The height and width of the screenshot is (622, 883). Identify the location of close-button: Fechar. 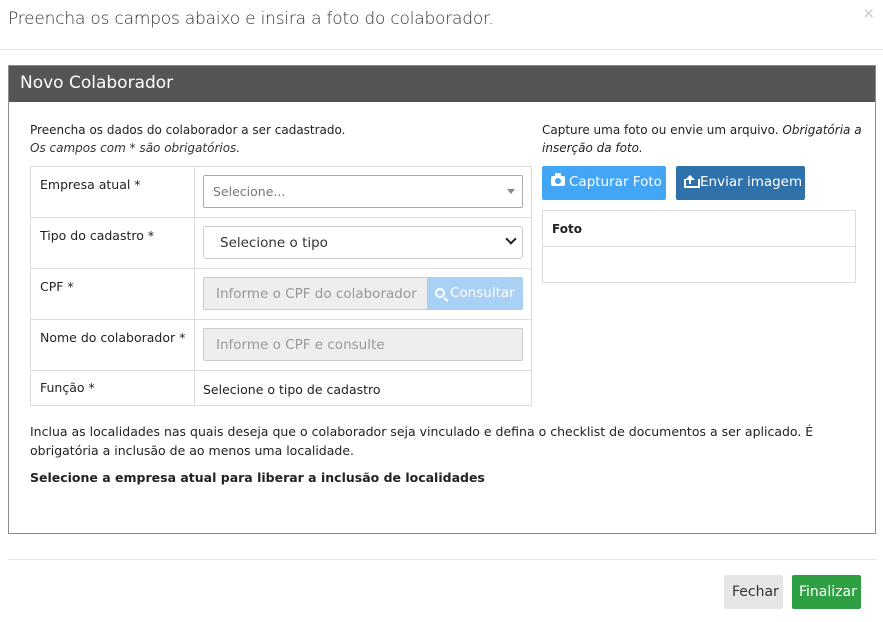
(753, 592).